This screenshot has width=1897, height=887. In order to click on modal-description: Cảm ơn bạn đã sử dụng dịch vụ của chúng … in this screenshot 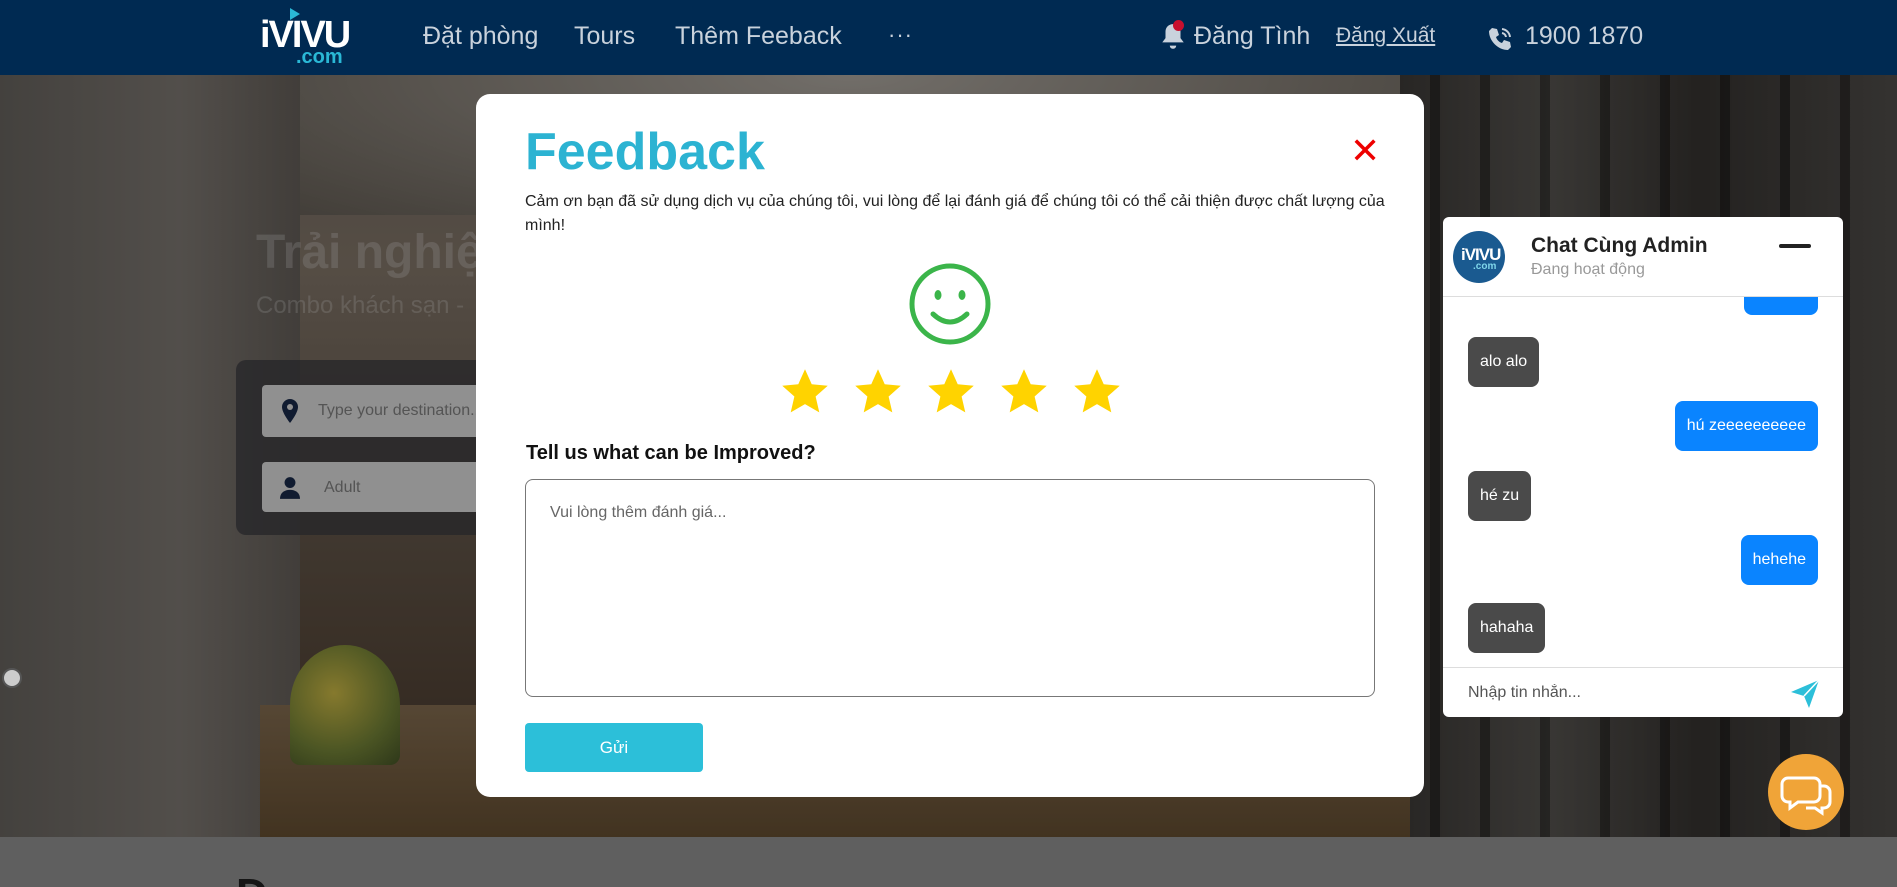, I will do `click(955, 213)`.